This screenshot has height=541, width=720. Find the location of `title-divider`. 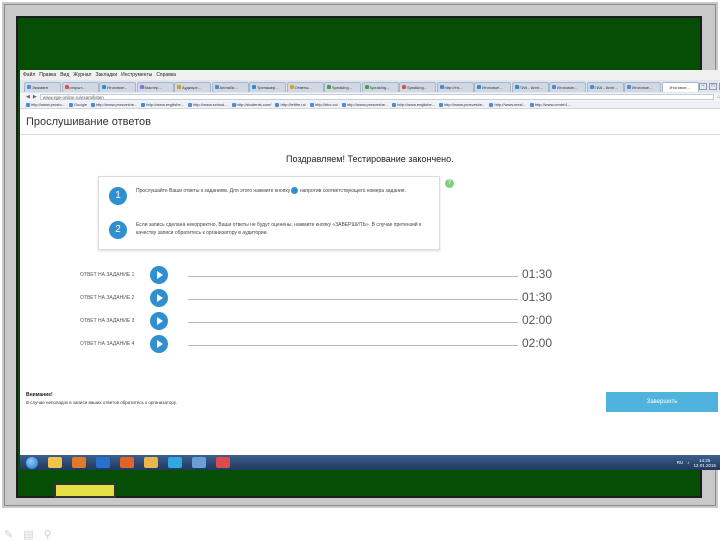

title-divider is located at coordinates (370, 134).